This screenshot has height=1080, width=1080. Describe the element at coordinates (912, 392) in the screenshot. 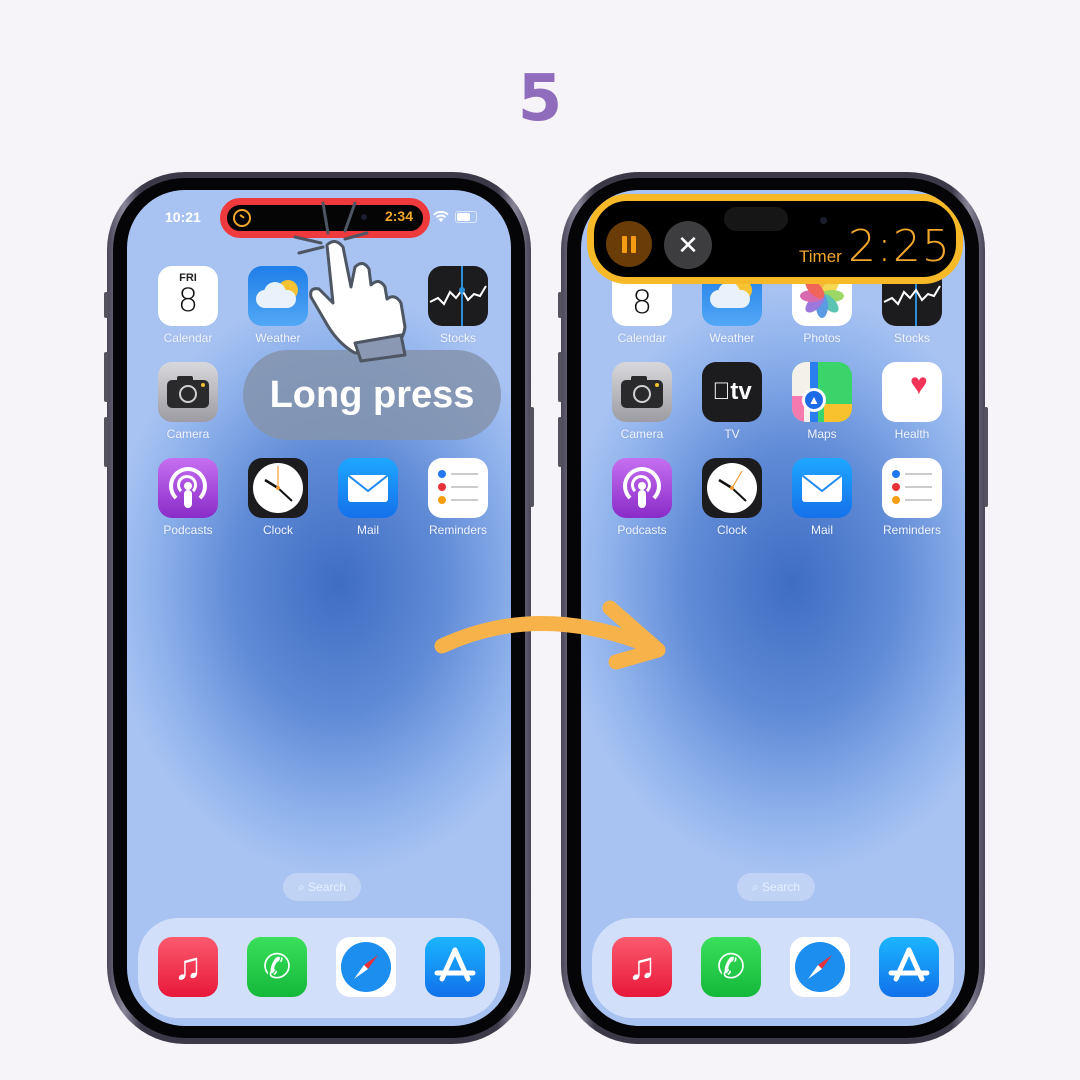

I see `health-icon: ♥` at that location.